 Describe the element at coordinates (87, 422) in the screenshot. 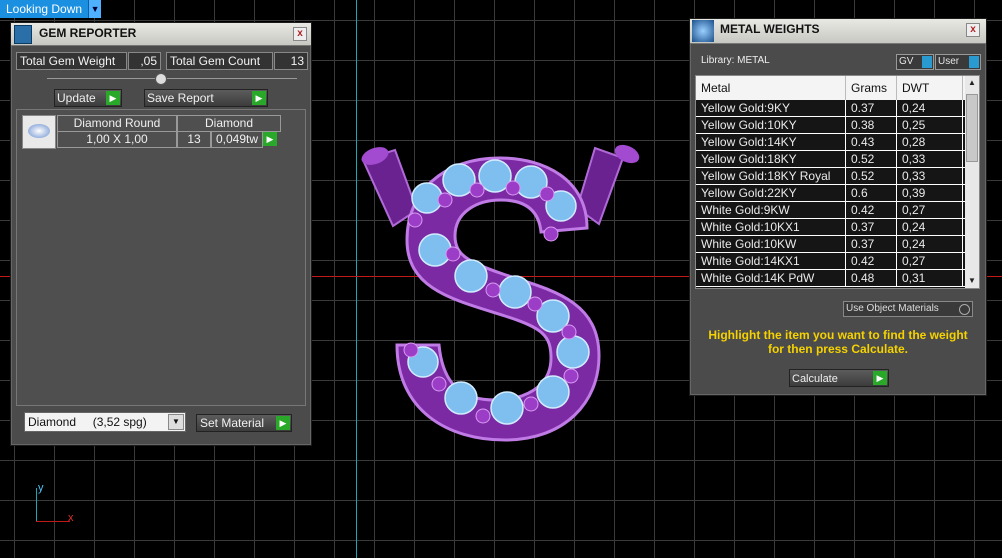

I see `material-select-value: Diamond (3,52 spg)` at that location.